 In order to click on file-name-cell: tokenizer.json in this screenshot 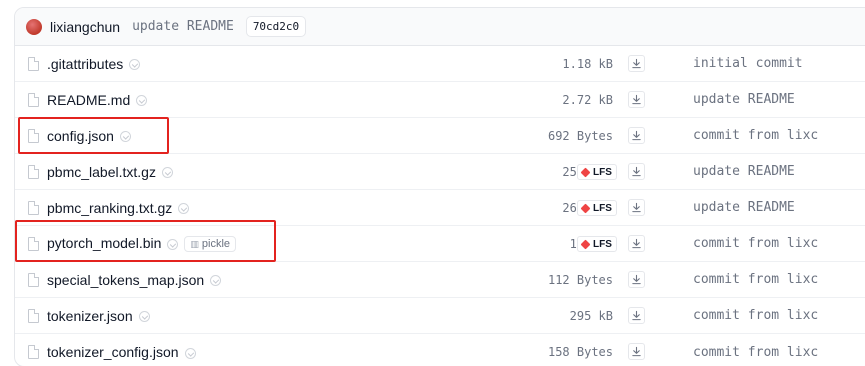, I will do `click(98, 316)`.